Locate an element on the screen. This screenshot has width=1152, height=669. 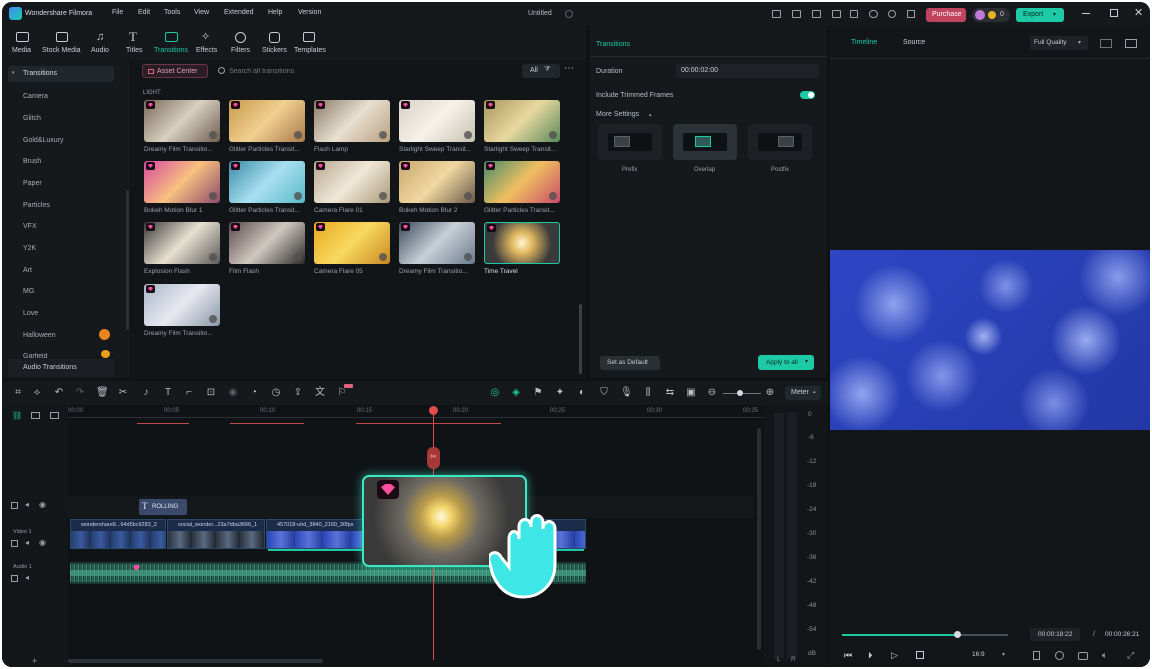
compare-view-icon is located at coordinates (1106, 43).